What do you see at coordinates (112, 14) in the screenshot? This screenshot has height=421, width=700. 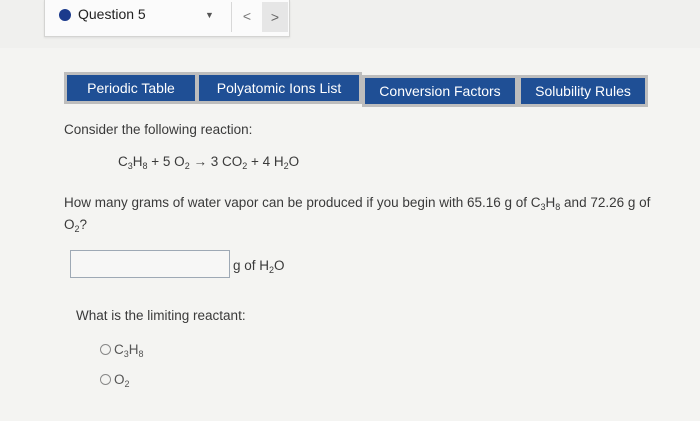 I see `question-label: Question 5` at bounding box center [112, 14].